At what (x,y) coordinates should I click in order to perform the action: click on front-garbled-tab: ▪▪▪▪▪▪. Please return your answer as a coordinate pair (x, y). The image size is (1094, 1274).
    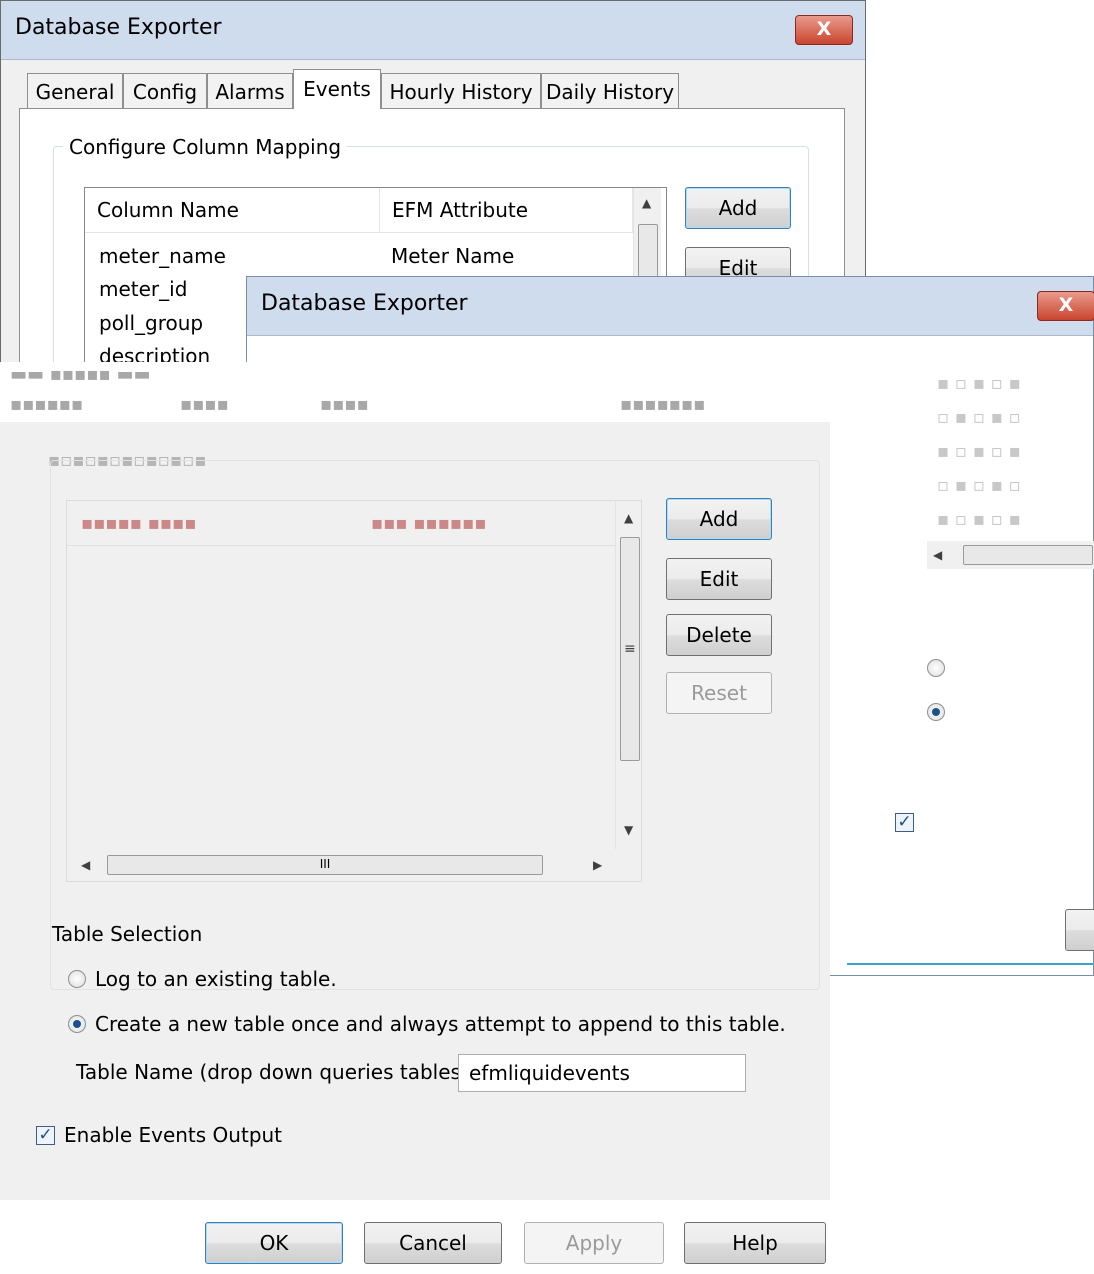
    Looking at the image, I should click on (47, 404).